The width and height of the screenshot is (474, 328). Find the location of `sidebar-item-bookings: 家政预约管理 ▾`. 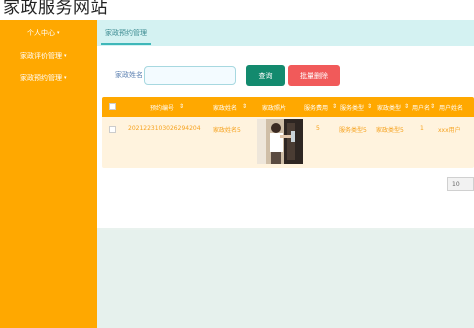

sidebar-item-bookings: 家政预约管理 ▾ is located at coordinates (48, 78).